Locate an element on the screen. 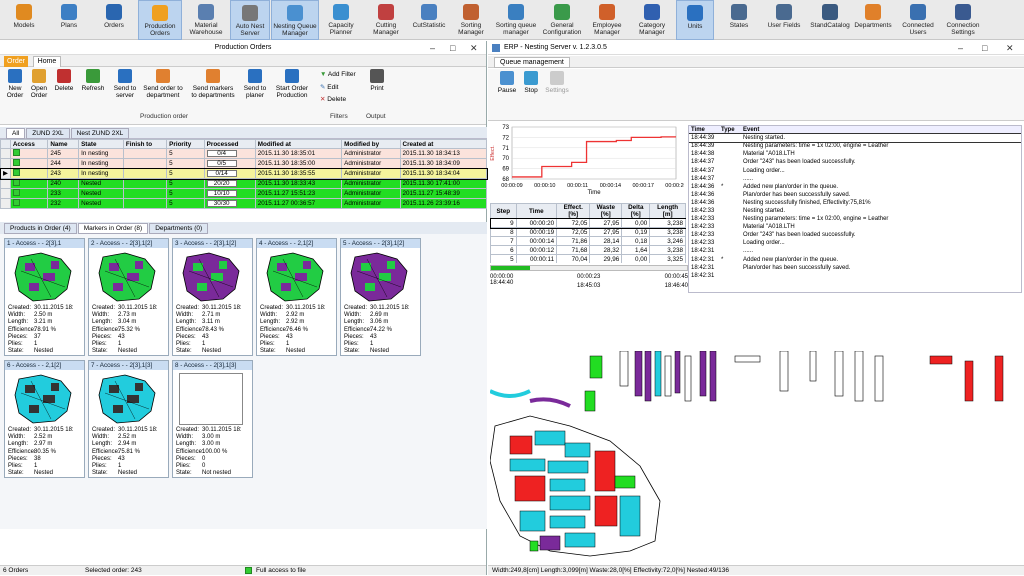  toolbar-item-sorting: Sorting Manager is located at coordinates (471, 20).